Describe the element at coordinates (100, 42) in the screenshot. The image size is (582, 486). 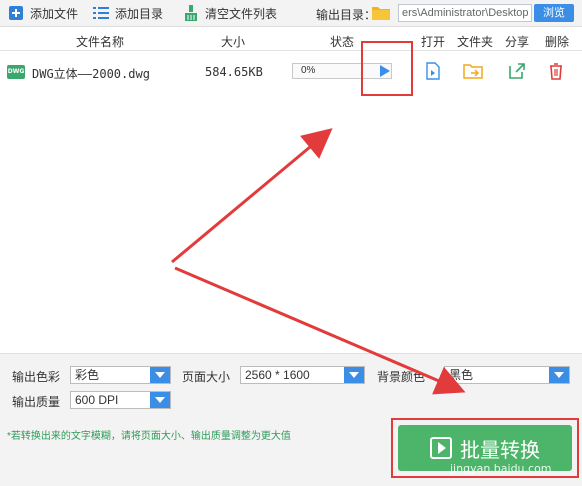
I see `header-name: 文件名称` at that location.